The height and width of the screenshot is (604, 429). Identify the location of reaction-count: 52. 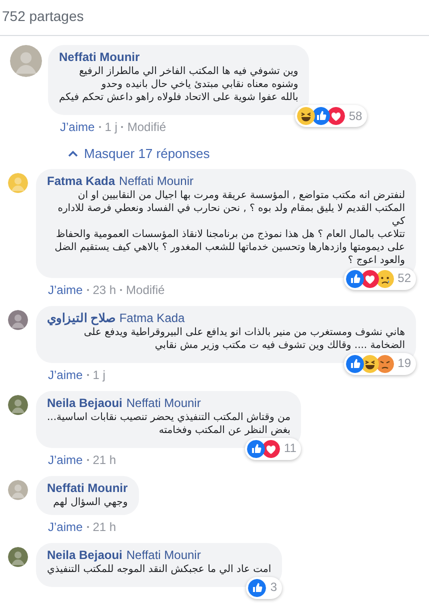
(404, 278).